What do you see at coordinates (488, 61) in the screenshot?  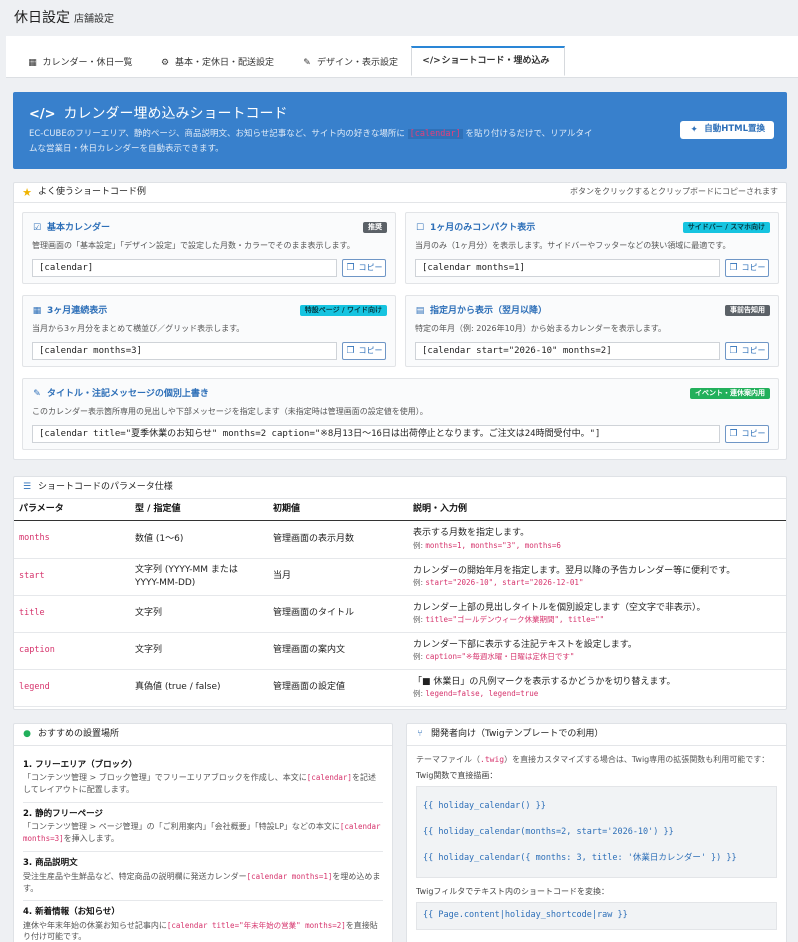 I see `tab-shortcode: </> ショートコード・埋め込み` at bounding box center [488, 61].